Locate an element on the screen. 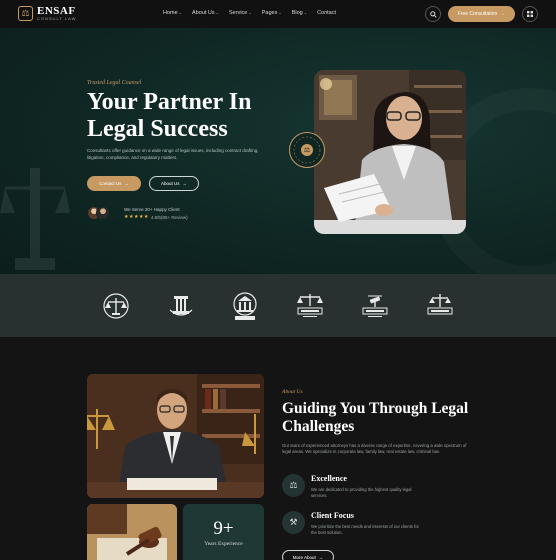 The image size is (556, 560). gavel-photo is located at coordinates (132, 532).